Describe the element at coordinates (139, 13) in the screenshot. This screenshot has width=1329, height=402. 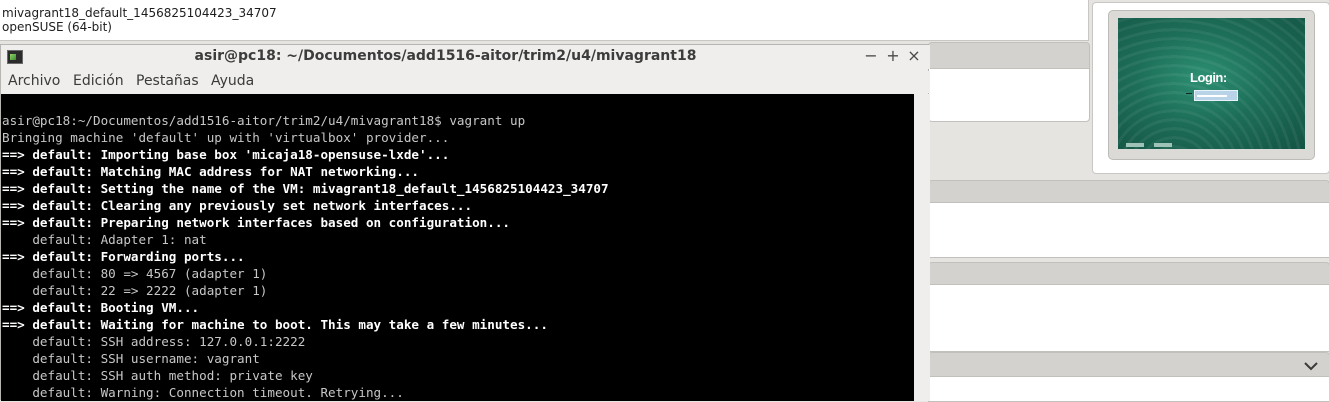
I see `vm-name: mivagrant18_default_1456825104423_34707` at that location.